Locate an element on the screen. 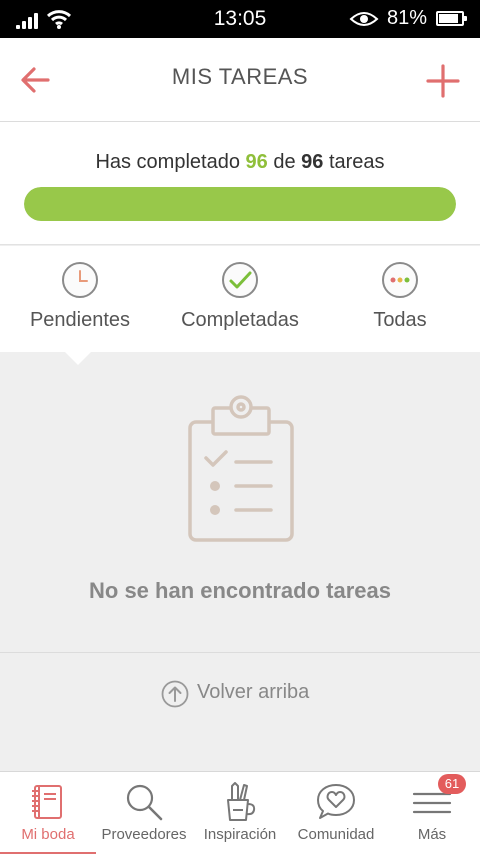  tabbar-label: Inspiración is located at coordinates (240, 834).